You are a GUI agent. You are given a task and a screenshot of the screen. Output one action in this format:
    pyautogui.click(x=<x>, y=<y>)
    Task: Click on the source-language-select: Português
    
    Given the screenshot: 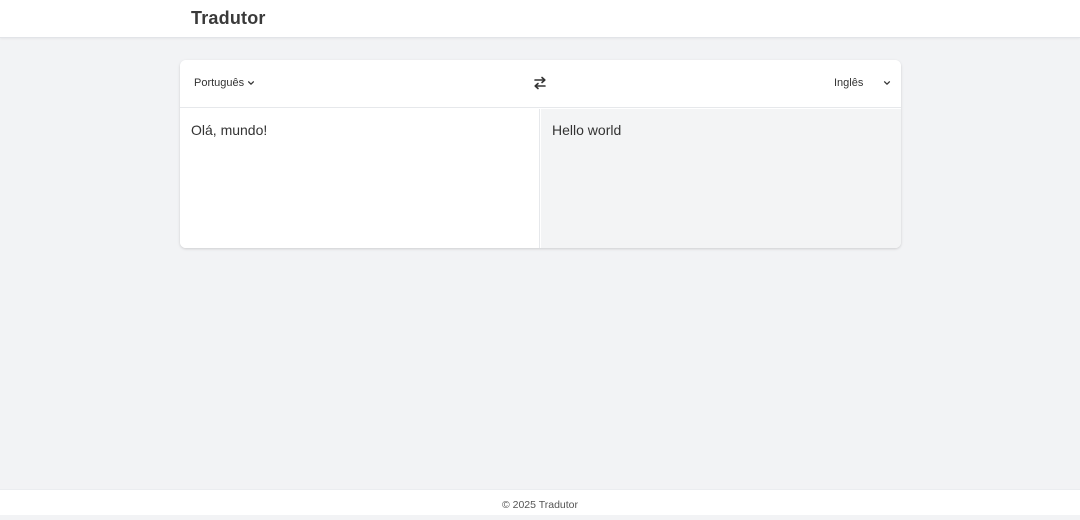 What is the action you would take?
    pyautogui.click(x=224, y=83)
    